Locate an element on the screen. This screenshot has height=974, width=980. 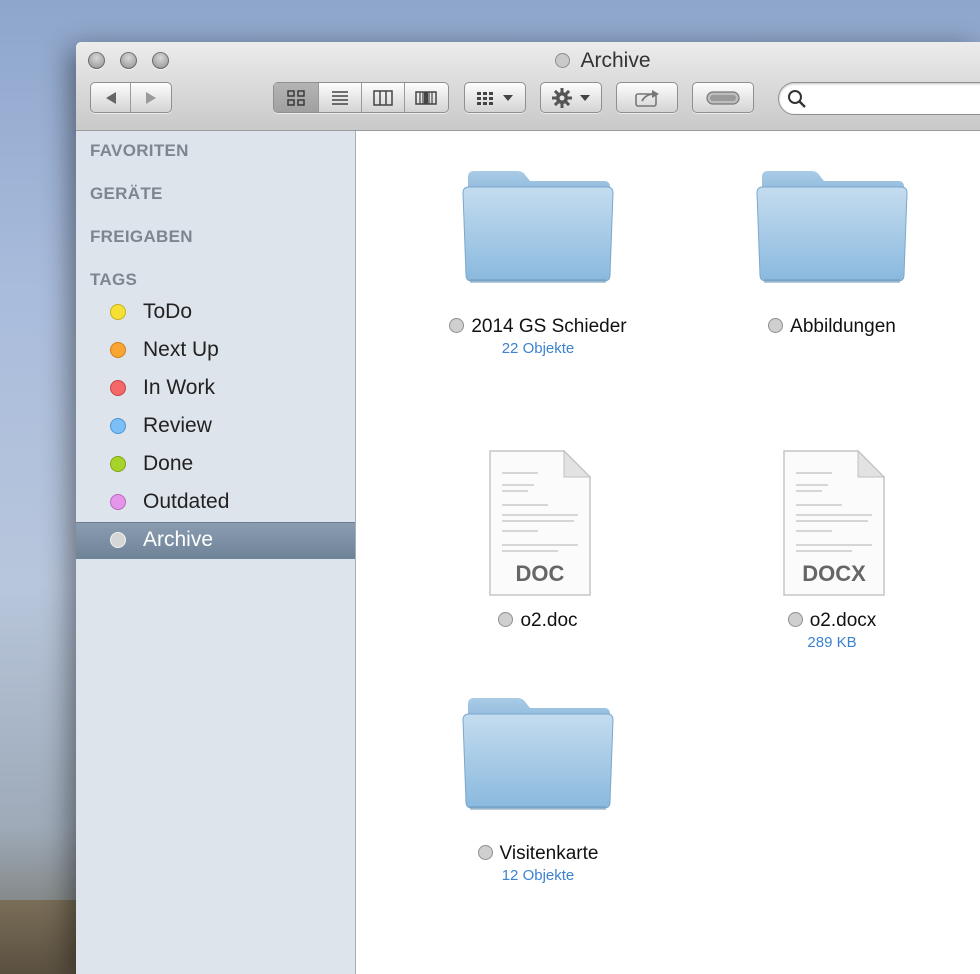
folder-item: Visitenkarte 12 Objekte is located at coordinates (538, 789).